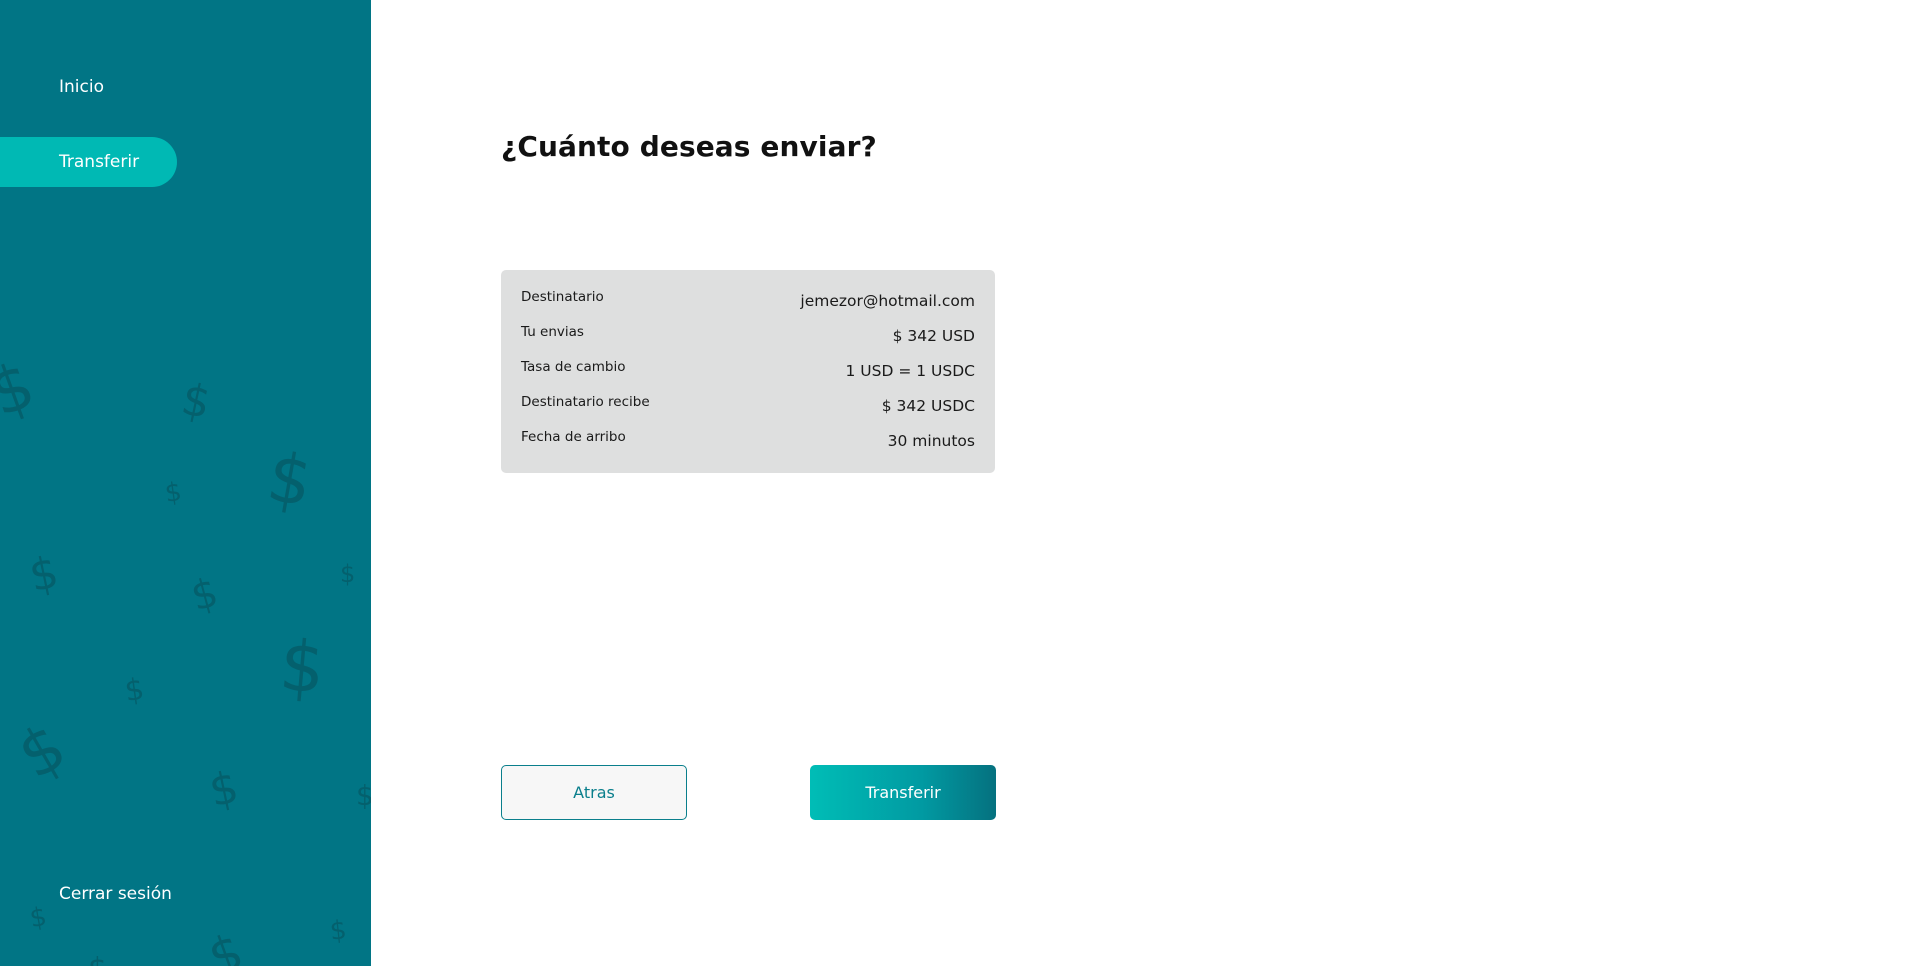  I want to click on sidebar-item-label: Inicio, so click(81, 87).